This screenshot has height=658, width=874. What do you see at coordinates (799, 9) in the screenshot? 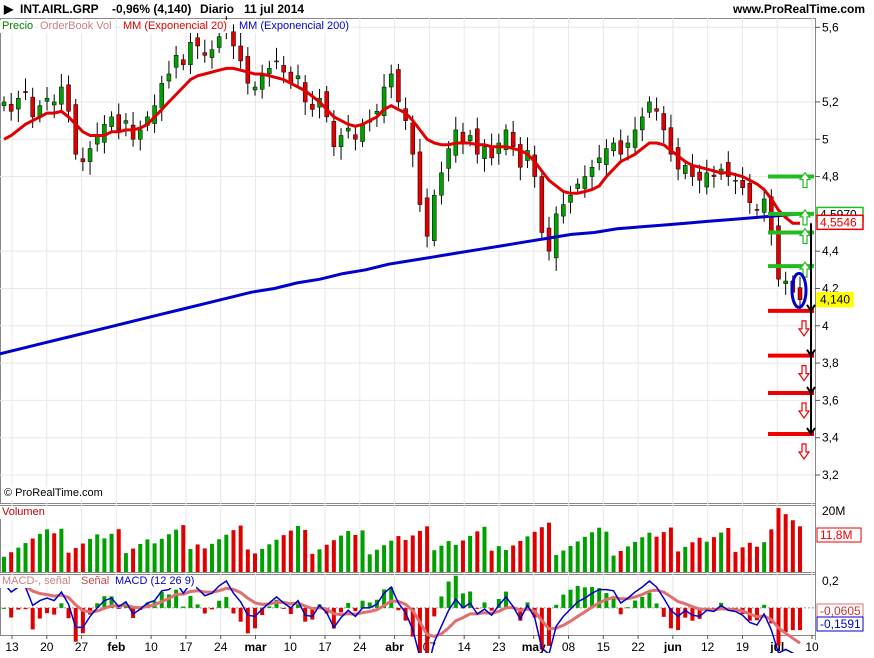
I see `site-label: www.ProRealTime.com` at bounding box center [799, 9].